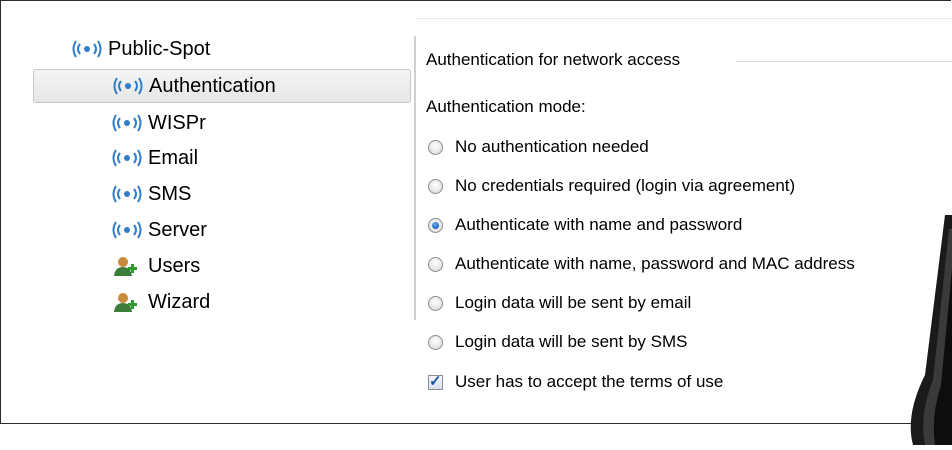  I want to click on tree-item-label: Wizard, so click(179, 301).